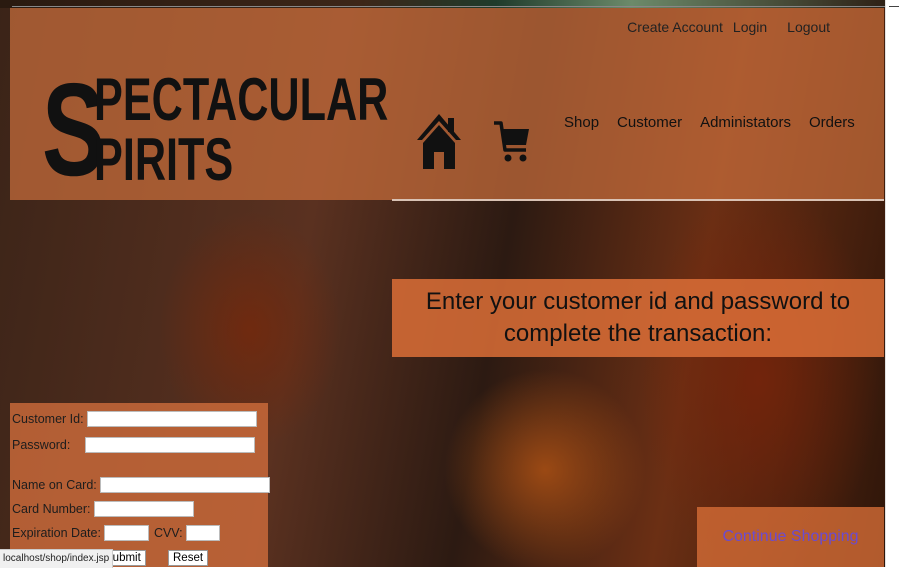  I want to click on nav-shop: Shop, so click(581, 122).